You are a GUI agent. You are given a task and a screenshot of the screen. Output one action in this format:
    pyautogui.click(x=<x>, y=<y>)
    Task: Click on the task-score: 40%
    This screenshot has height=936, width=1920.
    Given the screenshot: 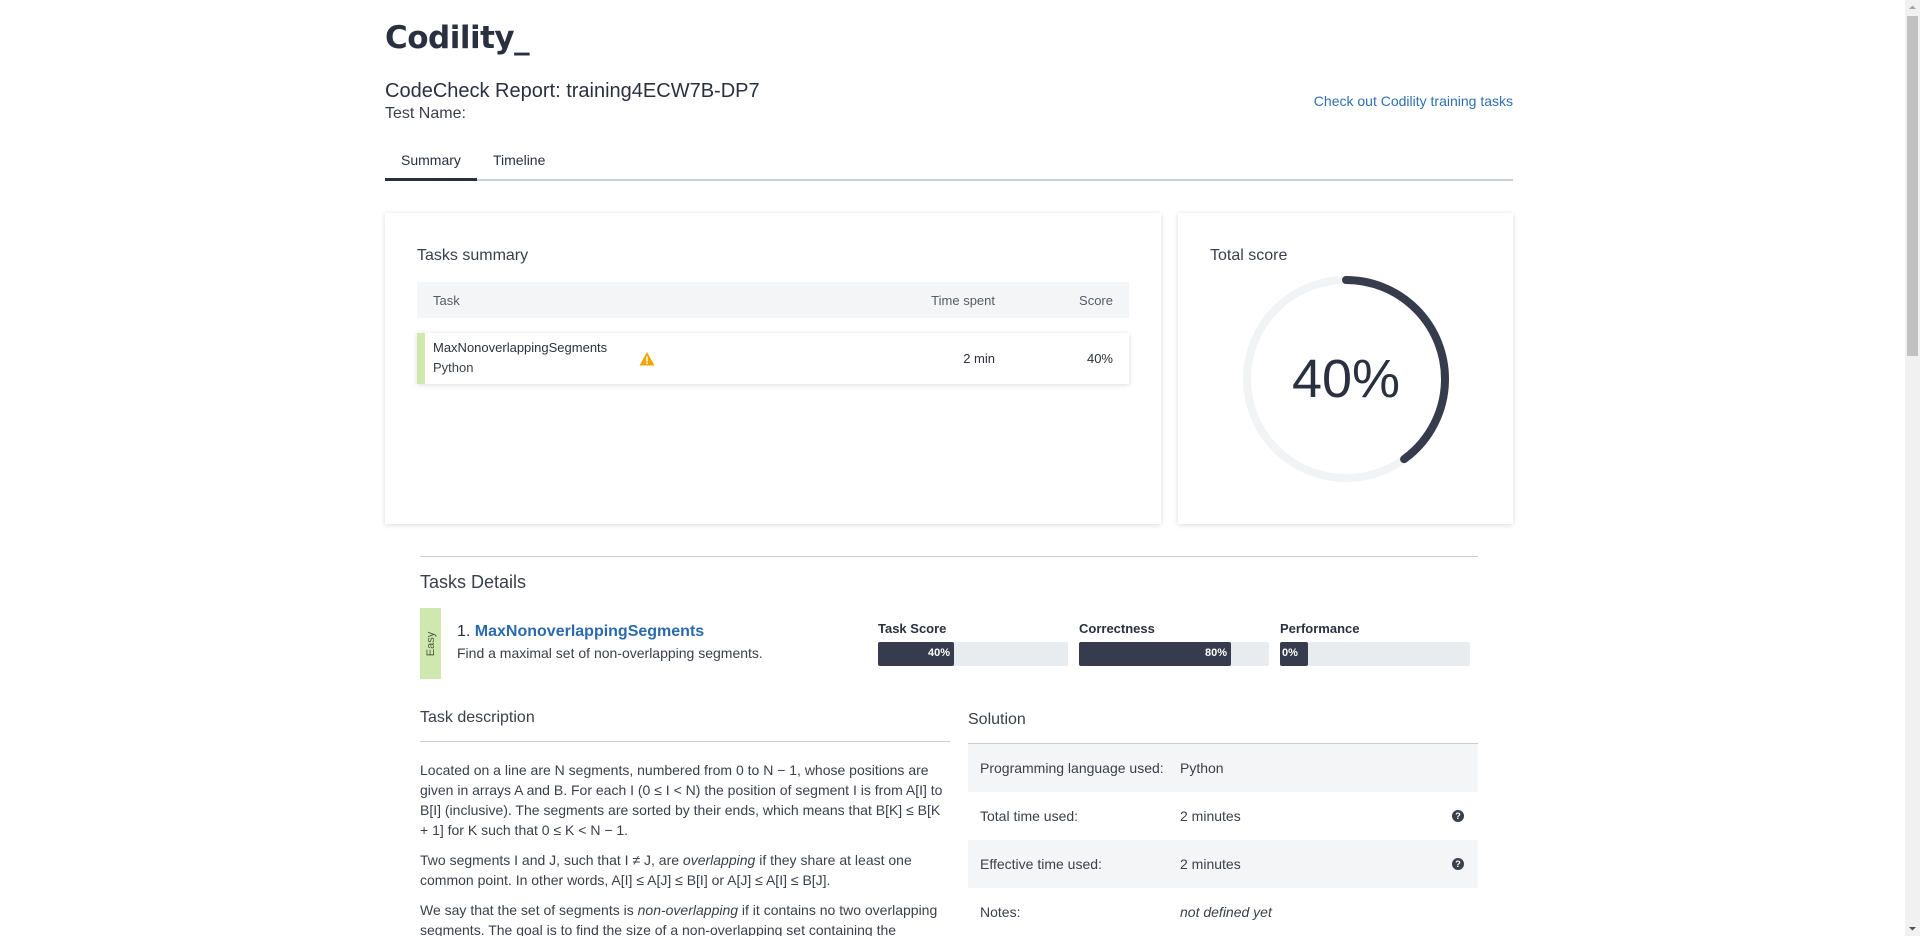 What is the action you would take?
    pyautogui.click(x=1099, y=358)
    